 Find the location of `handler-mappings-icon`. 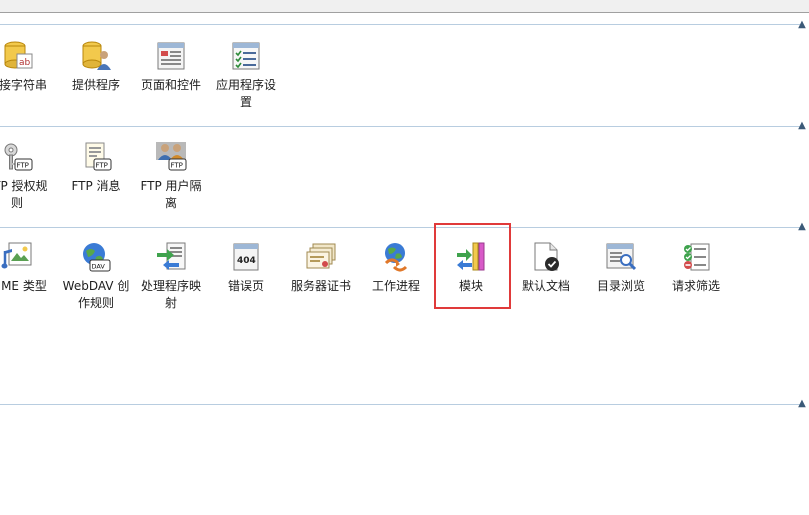

handler-mappings-icon is located at coordinates (171, 256).